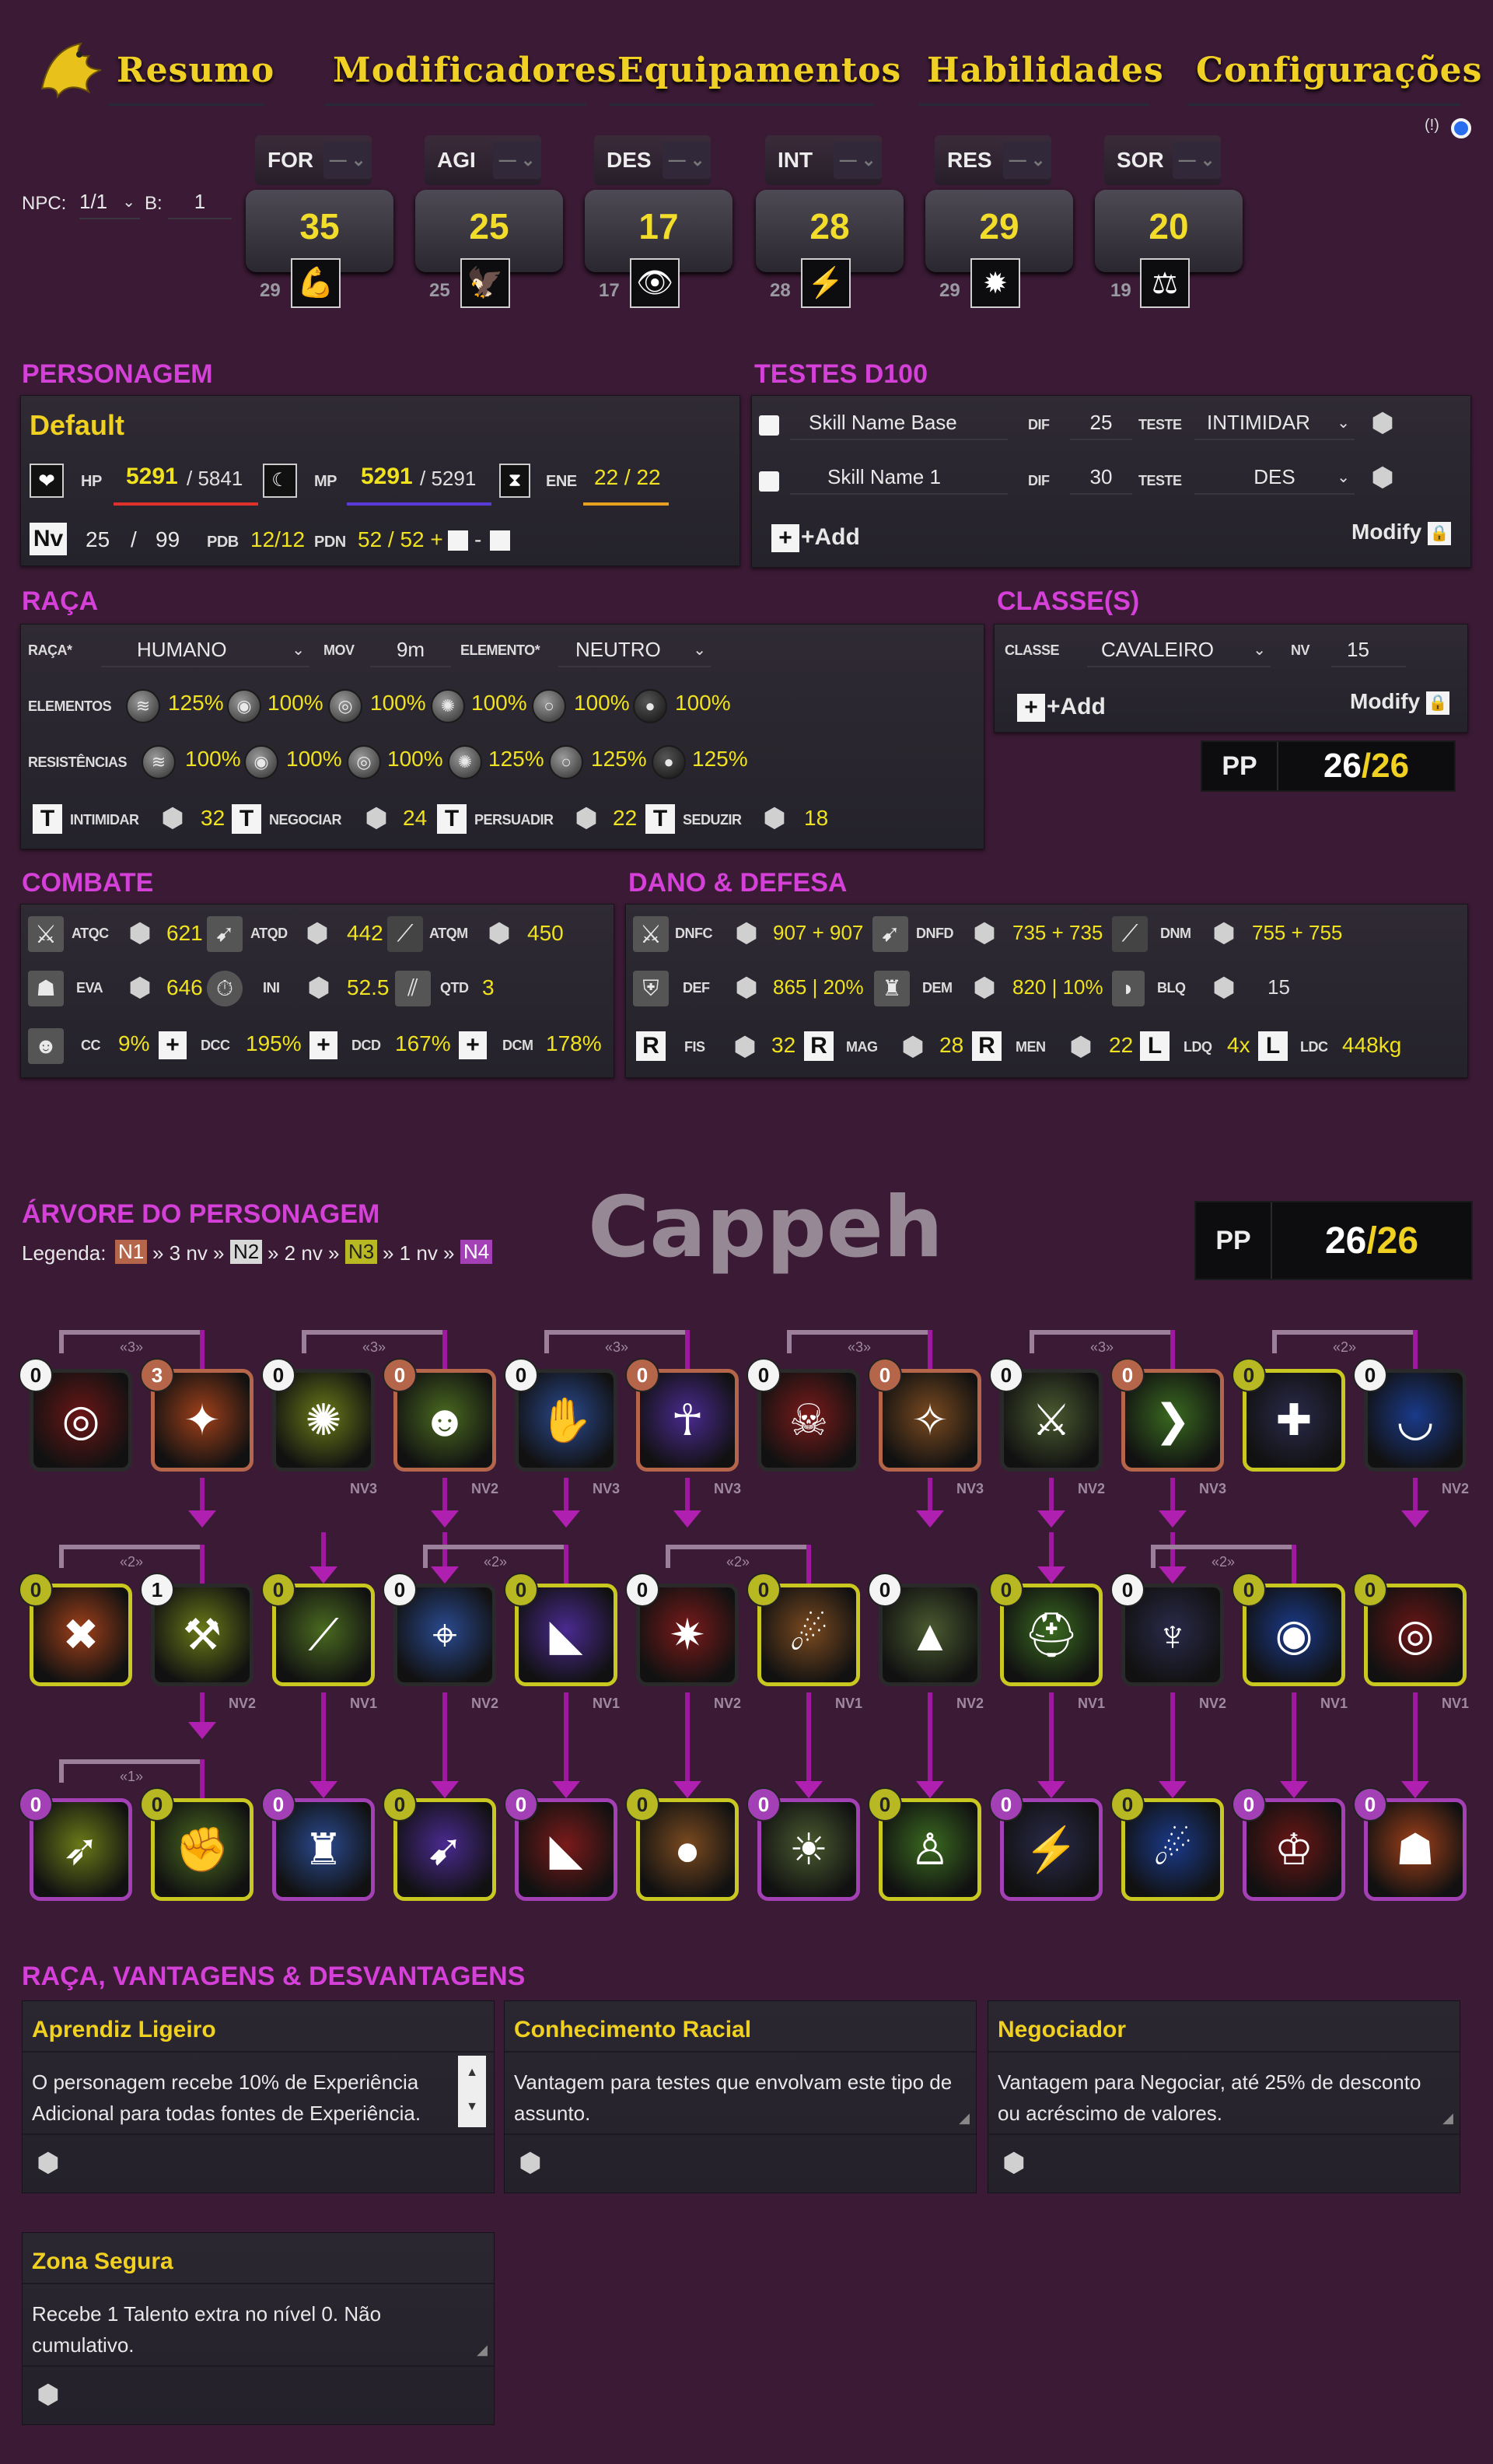  What do you see at coordinates (687, 1850) in the screenshot?
I see `orb-icon: ●` at bounding box center [687, 1850].